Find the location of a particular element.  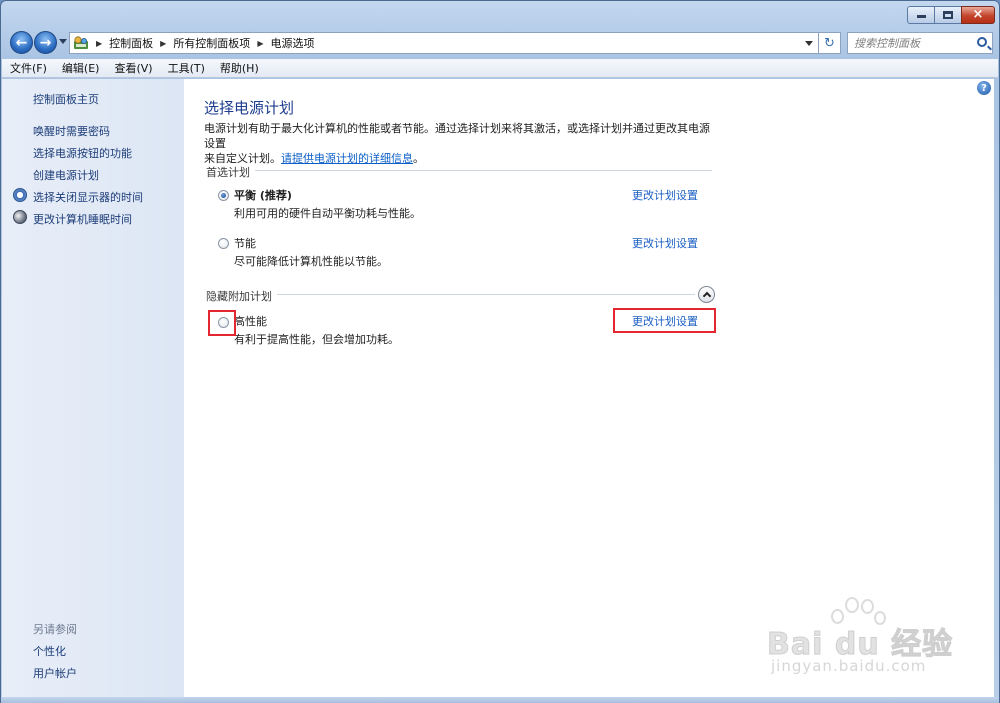

baidu-watermark: Bai du 经验 jingyan.baidu.com is located at coordinates (858, 642).